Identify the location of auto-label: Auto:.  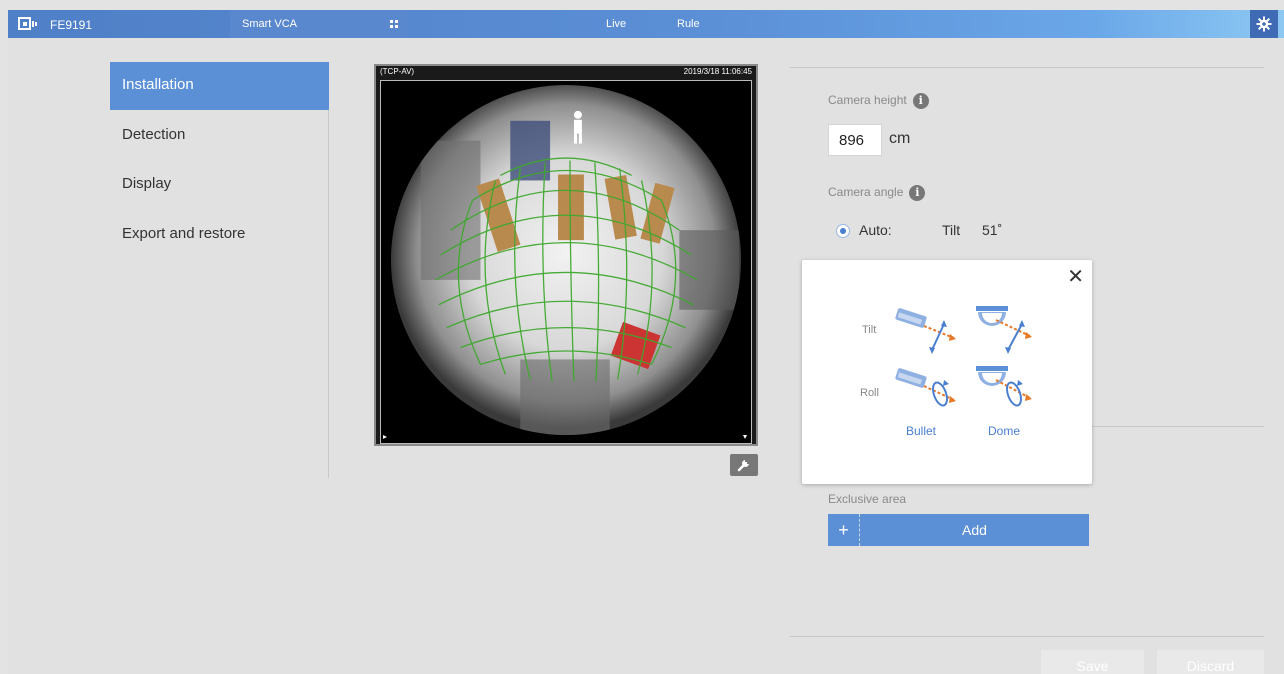
(875, 230).